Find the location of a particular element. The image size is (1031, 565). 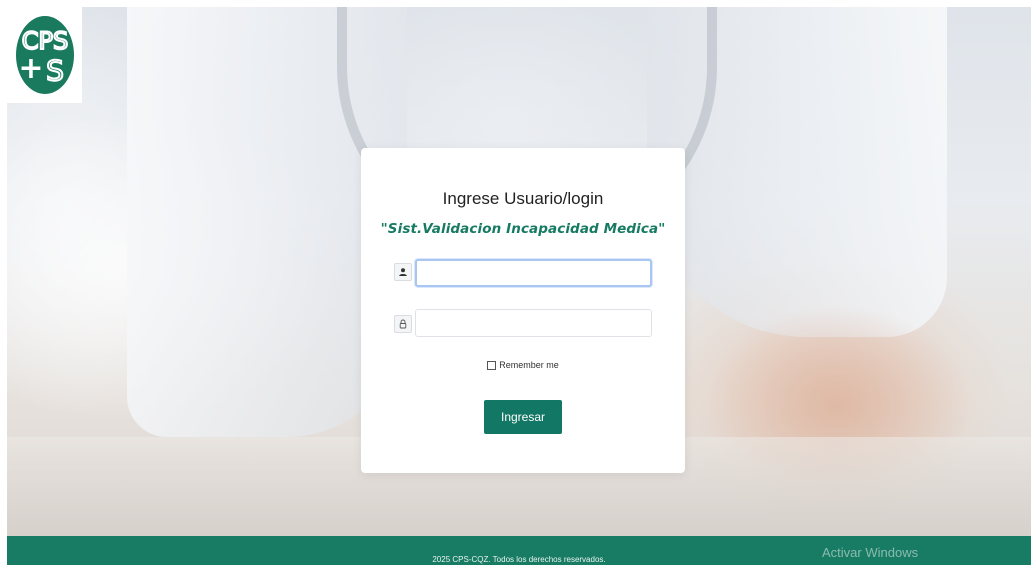

login-title: Ingrese Usuario/login is located at coordinates (523, 198).